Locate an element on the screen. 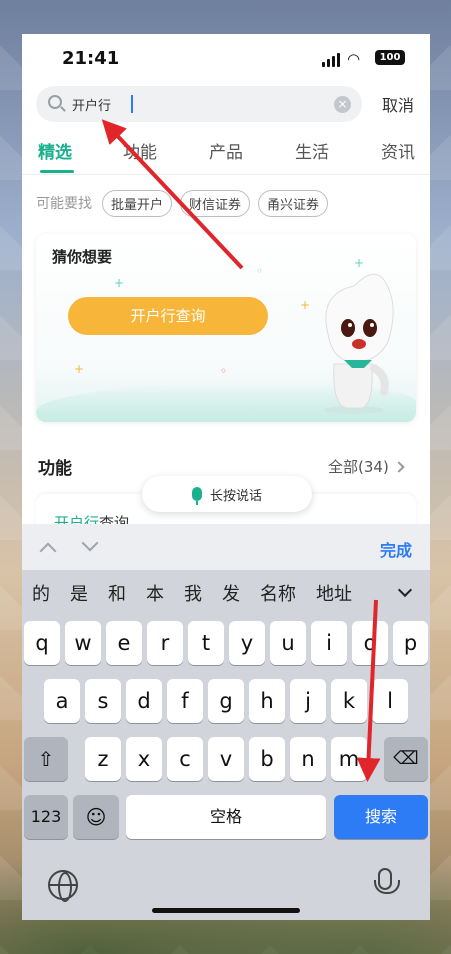 The image size is (451, 954). account-bank-query-button: 开户行查询 is located at coordinates (168, 316).